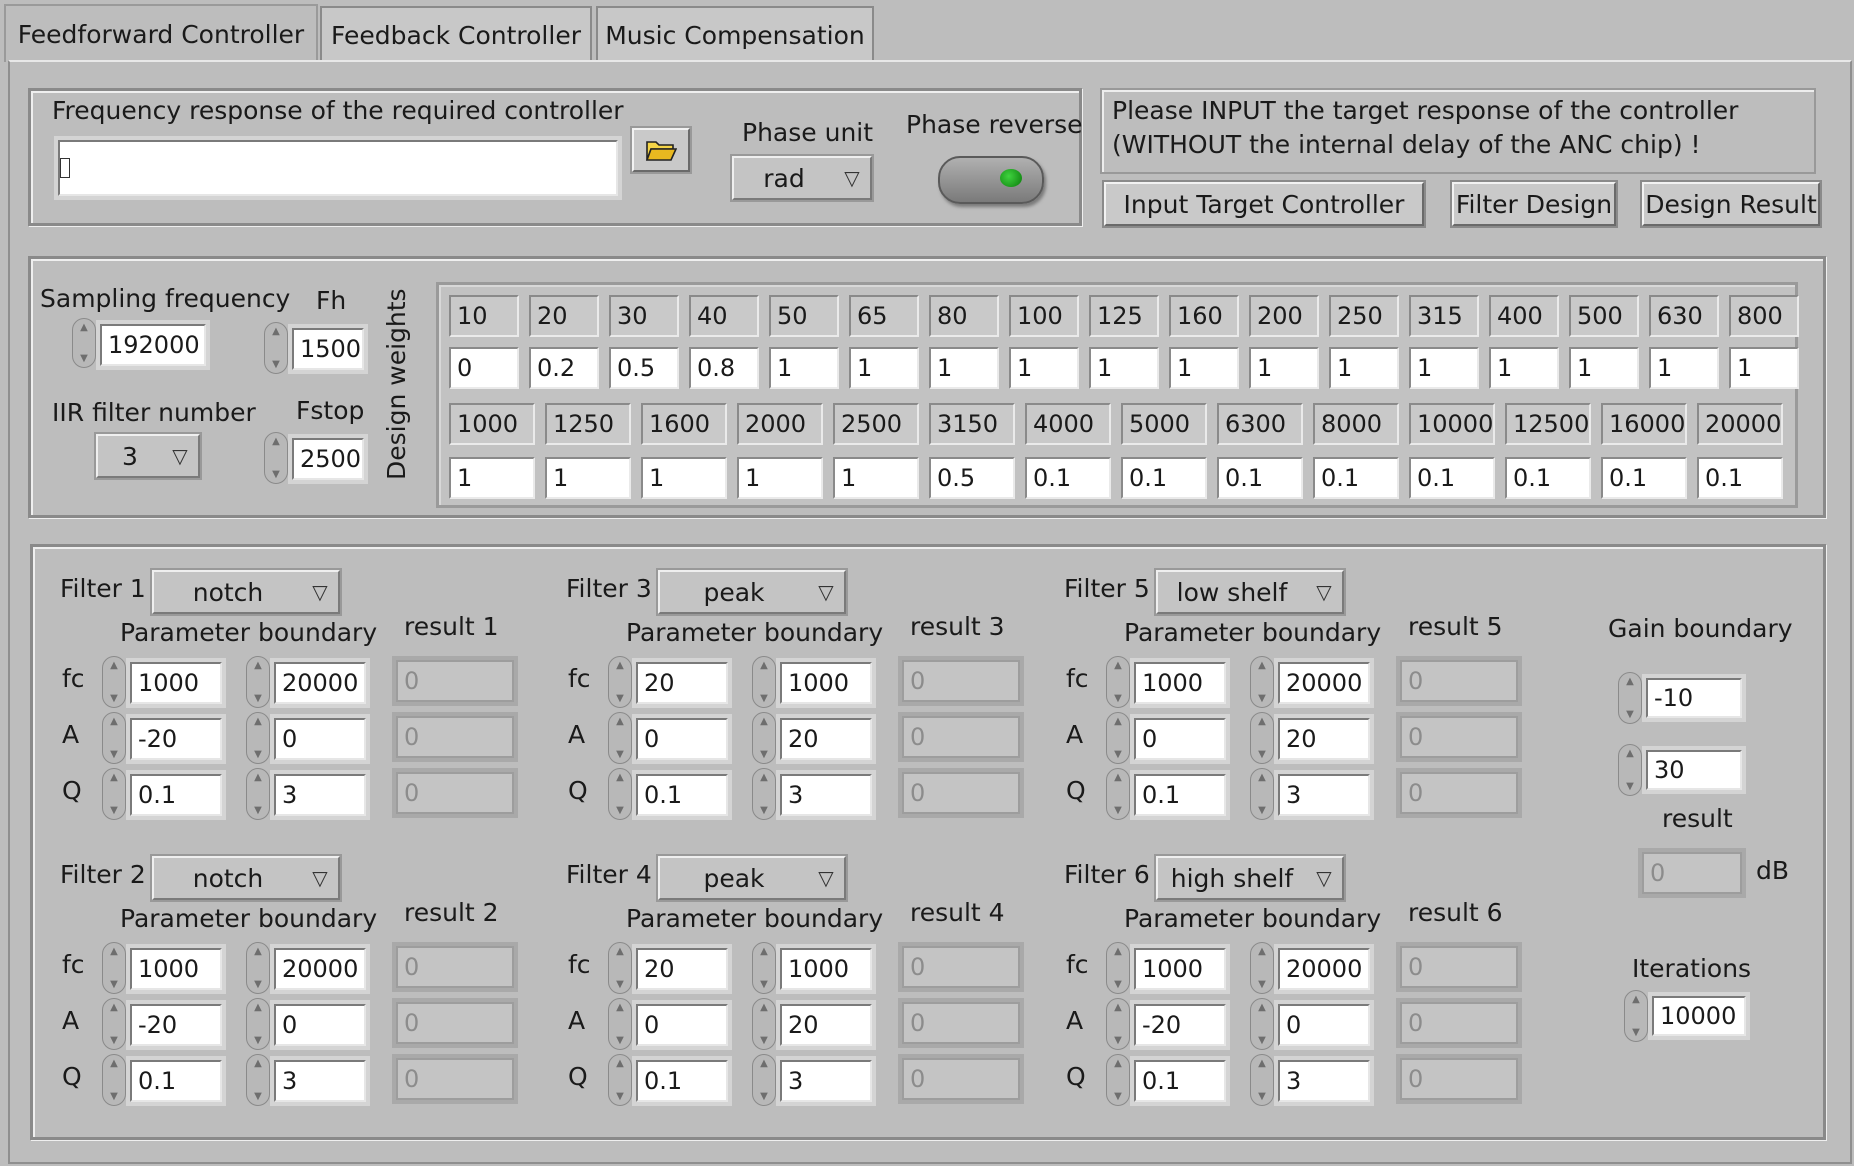  I want to click on iterations-spinner: ▲ ▼, so click(1636, 1016).